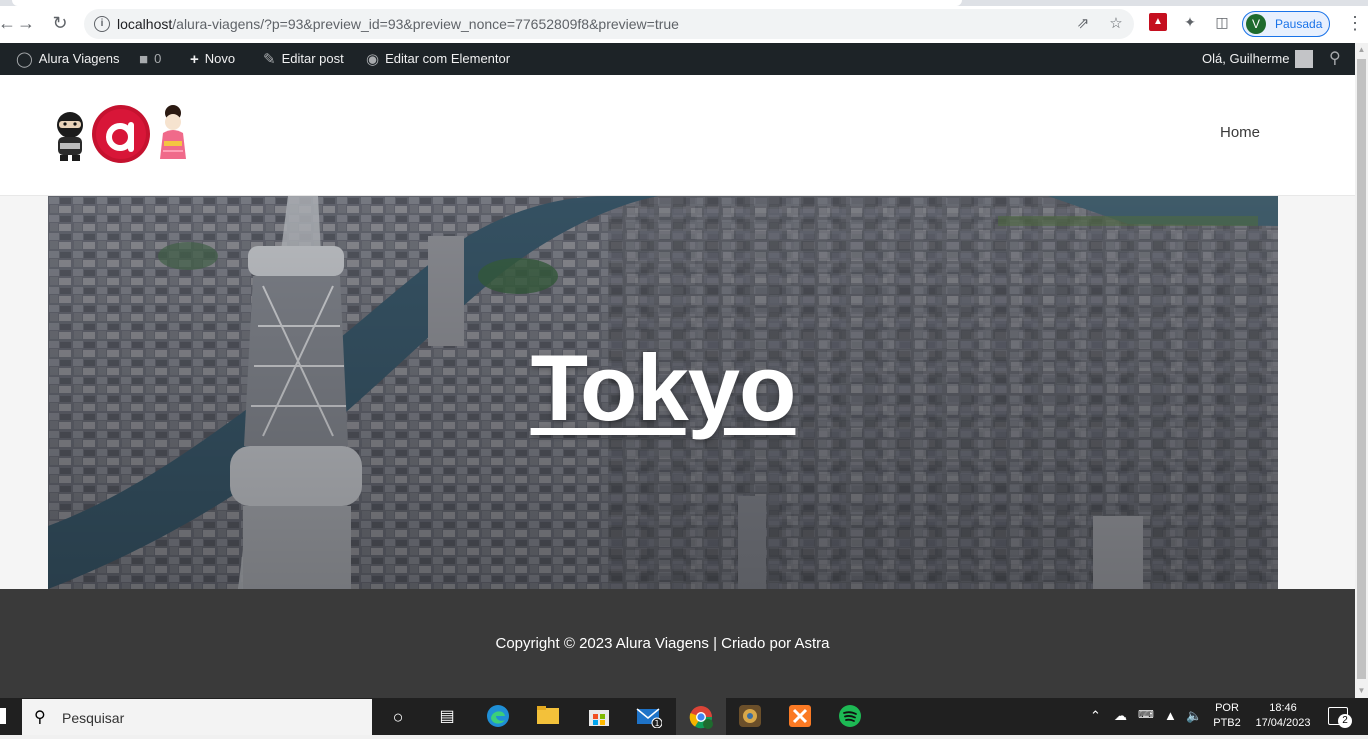 The width and height of the screenshot is (1368, 739). Describe the element at coordinates (1256, 24) in the screenshot. I see `profile-avatar: V` at that location.